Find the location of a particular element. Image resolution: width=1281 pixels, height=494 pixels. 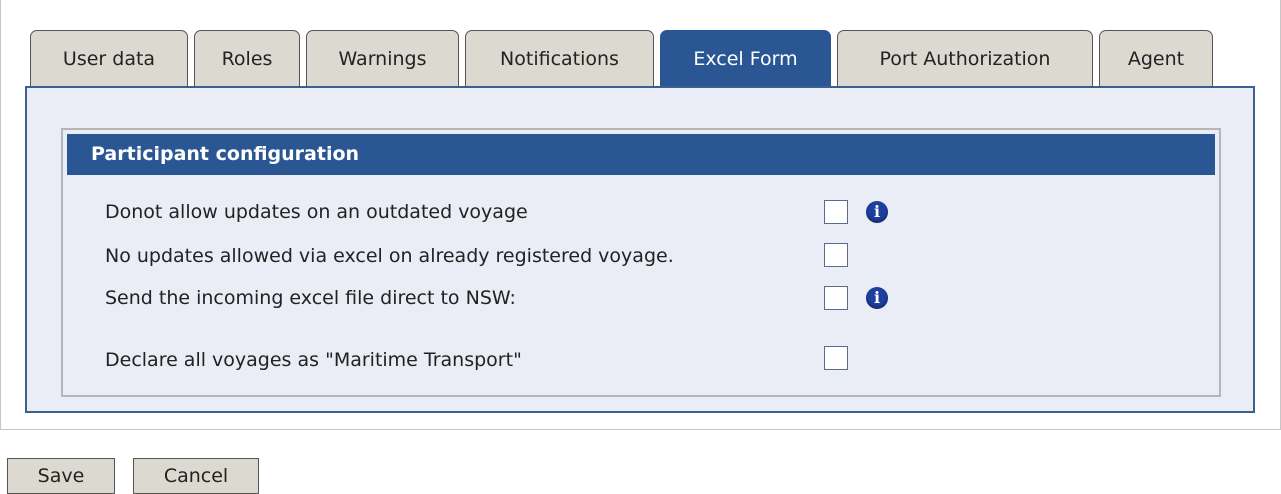

tab-notifications: Notifications is located at coordinates (559, 58).